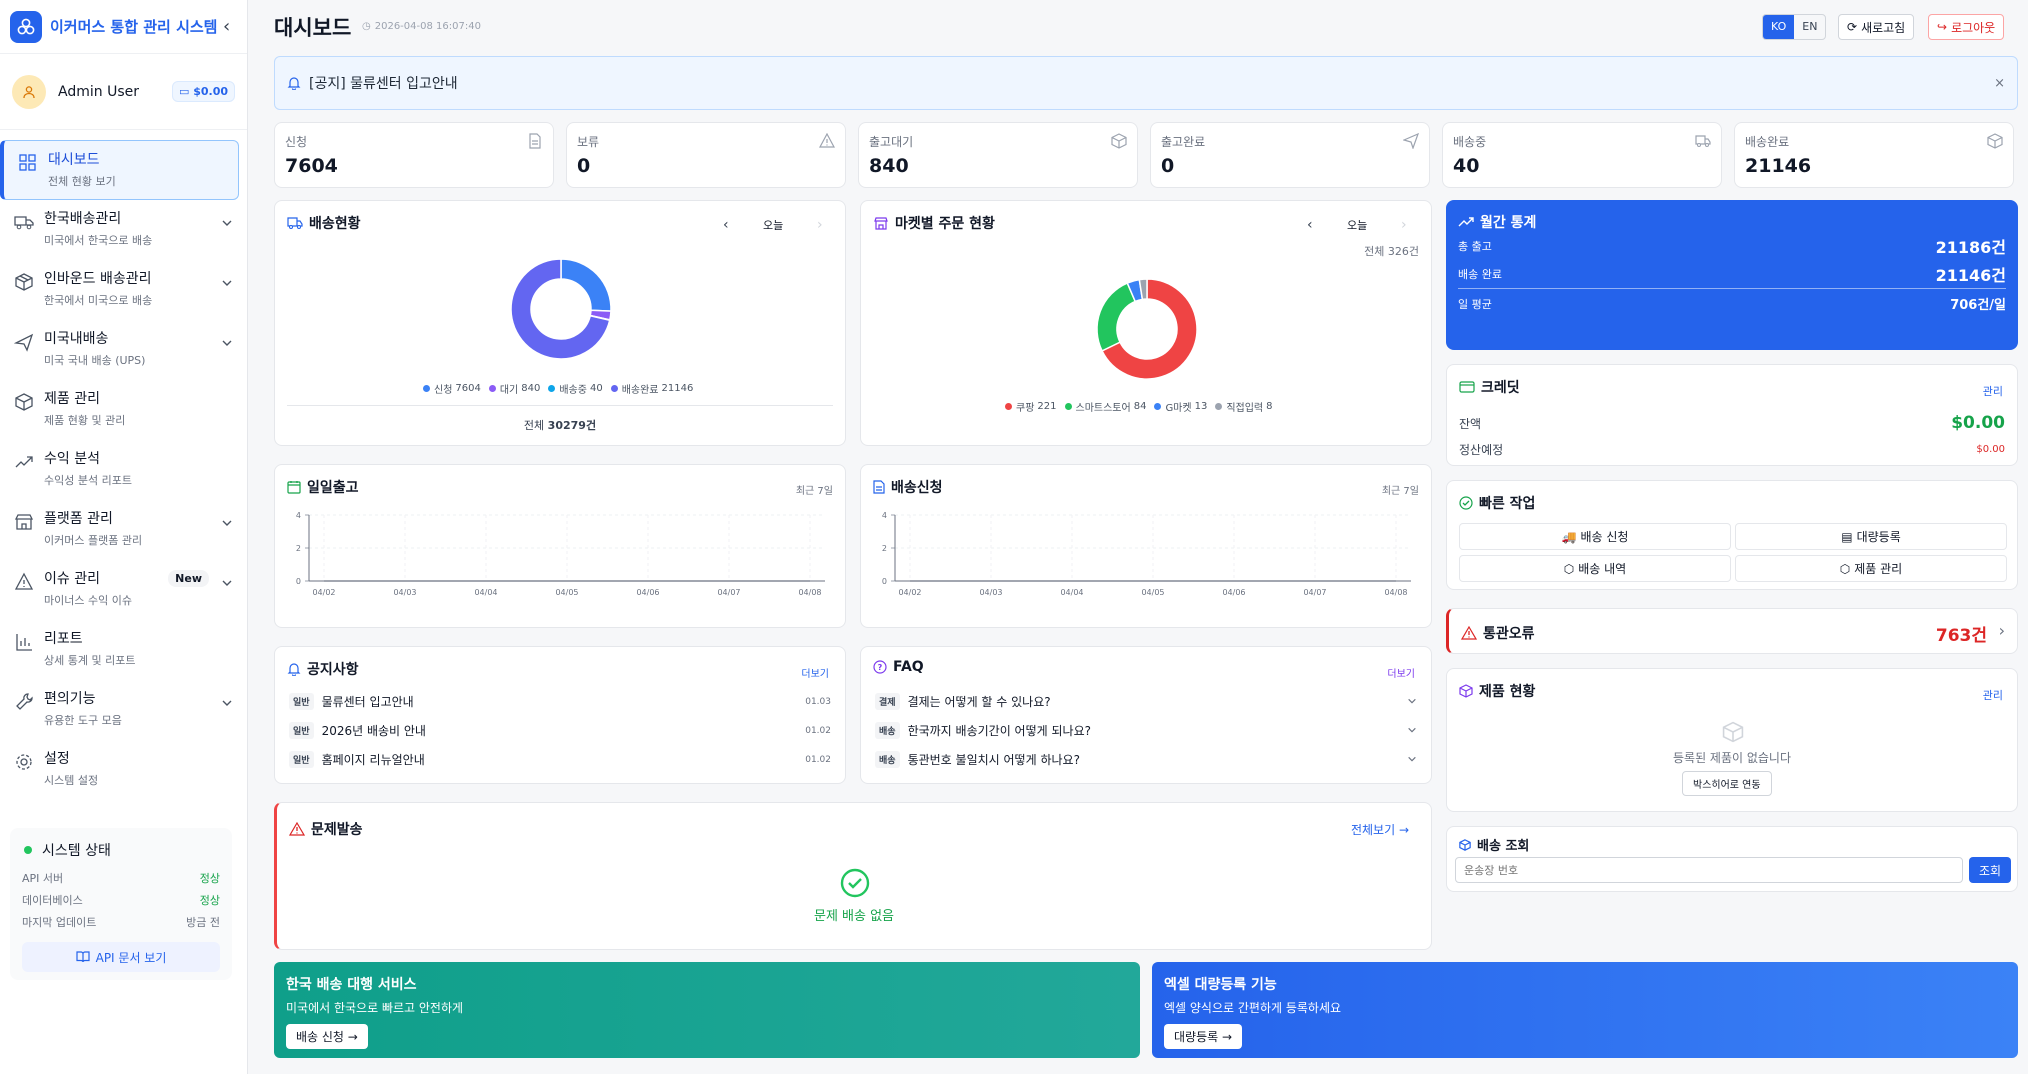  I want to click on legend-name: 배송중, so click(573, 390).